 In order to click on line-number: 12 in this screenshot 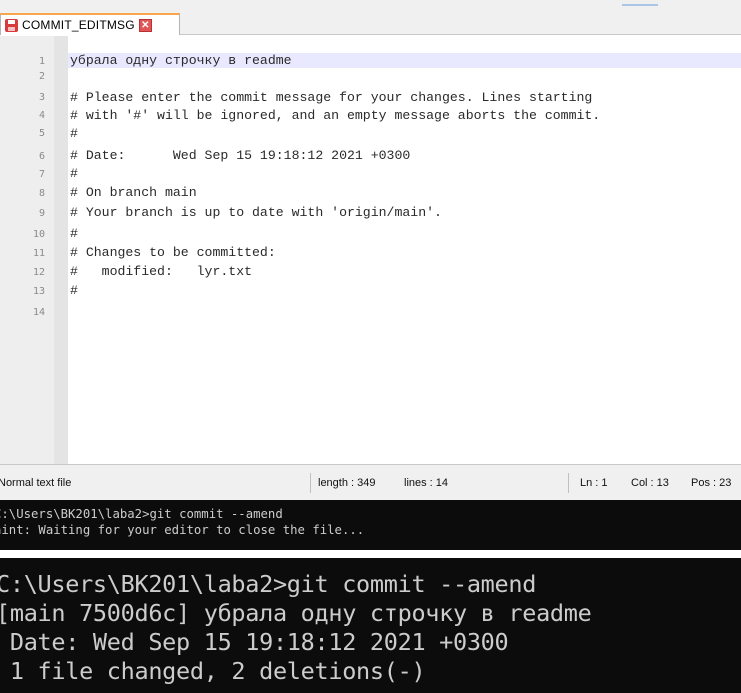, I will do `click(38, 272)`.